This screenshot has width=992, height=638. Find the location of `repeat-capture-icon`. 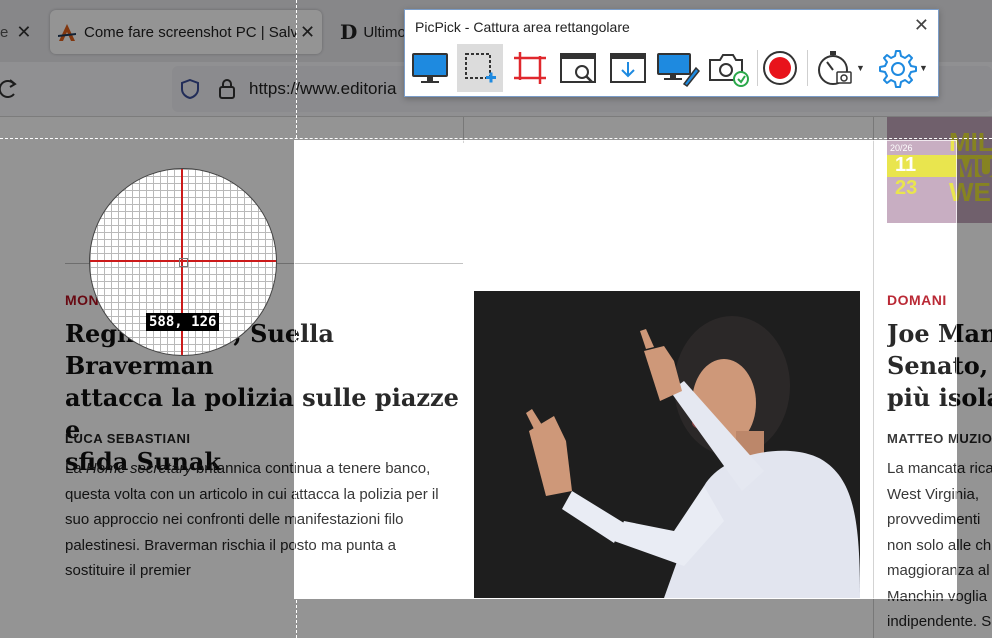

repeat-capture-icon is located at coordinates (729, 70).